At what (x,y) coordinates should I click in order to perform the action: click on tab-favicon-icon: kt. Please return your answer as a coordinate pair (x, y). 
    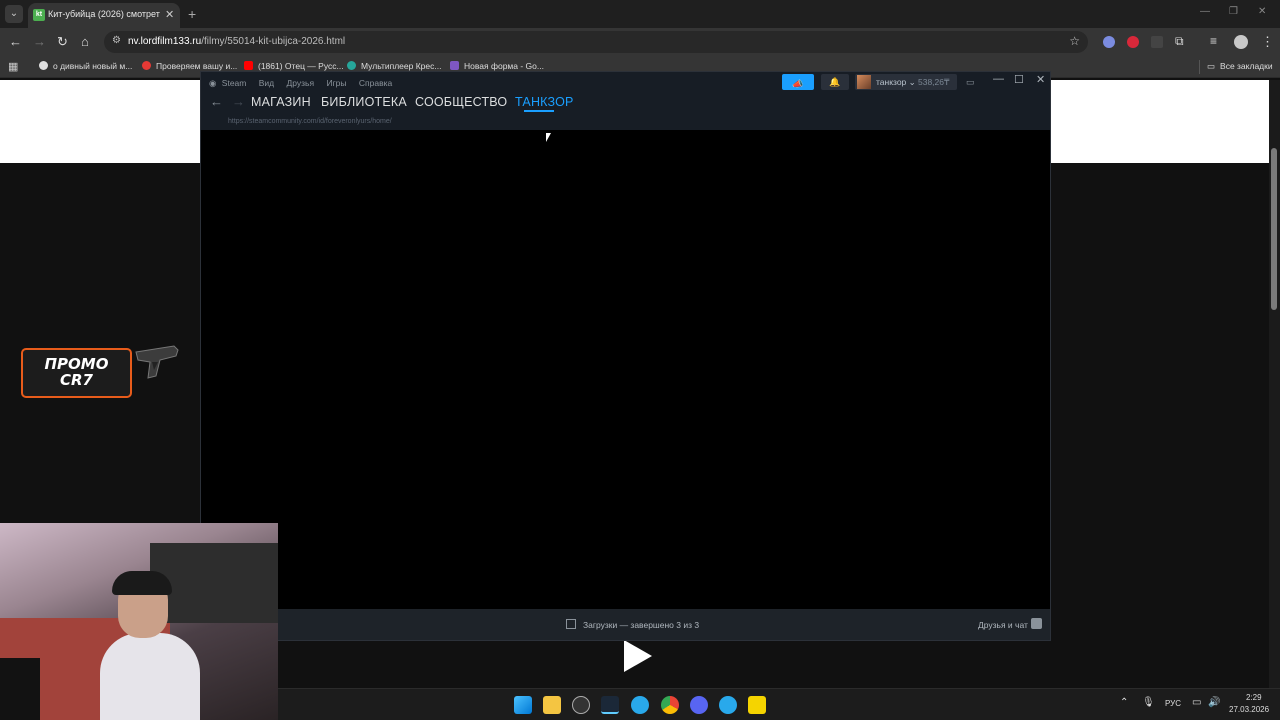
    Looking at the image, I should click on (39, 15).